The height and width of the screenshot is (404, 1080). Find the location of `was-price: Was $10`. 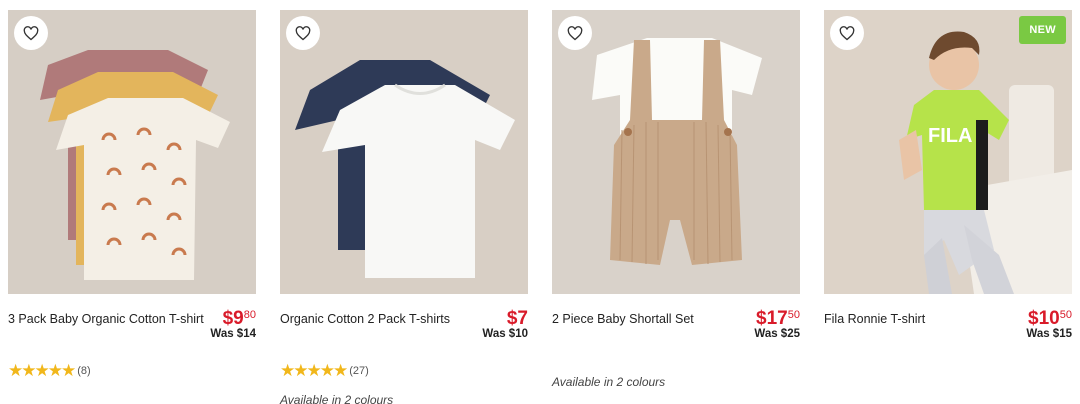

was-price: Was $10 is located at coordinates (505, 334).